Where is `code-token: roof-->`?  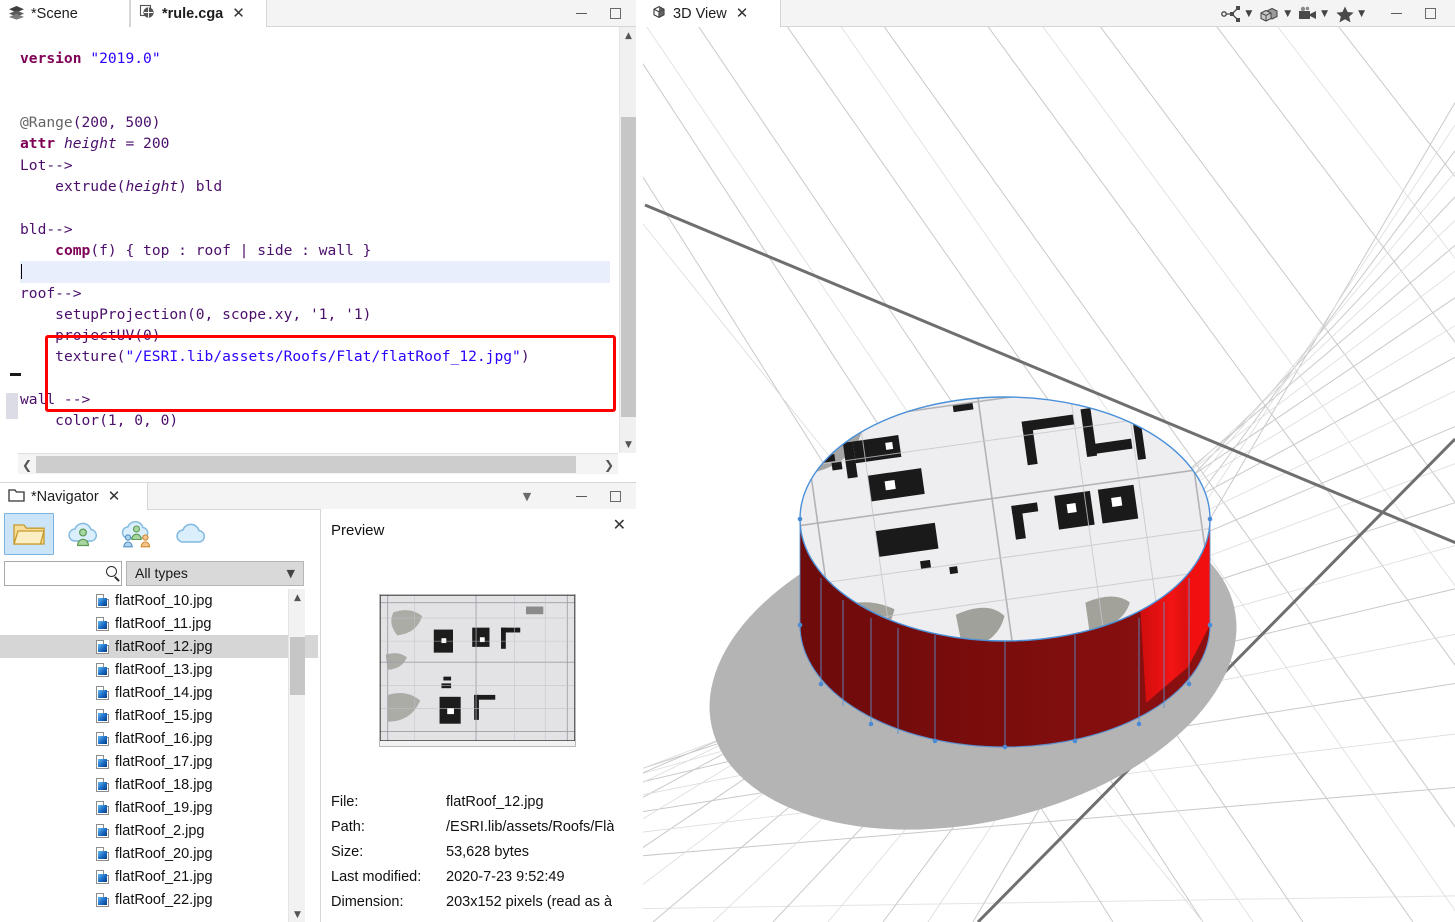 code-token: roof--> is located at coordinates (51, 293).